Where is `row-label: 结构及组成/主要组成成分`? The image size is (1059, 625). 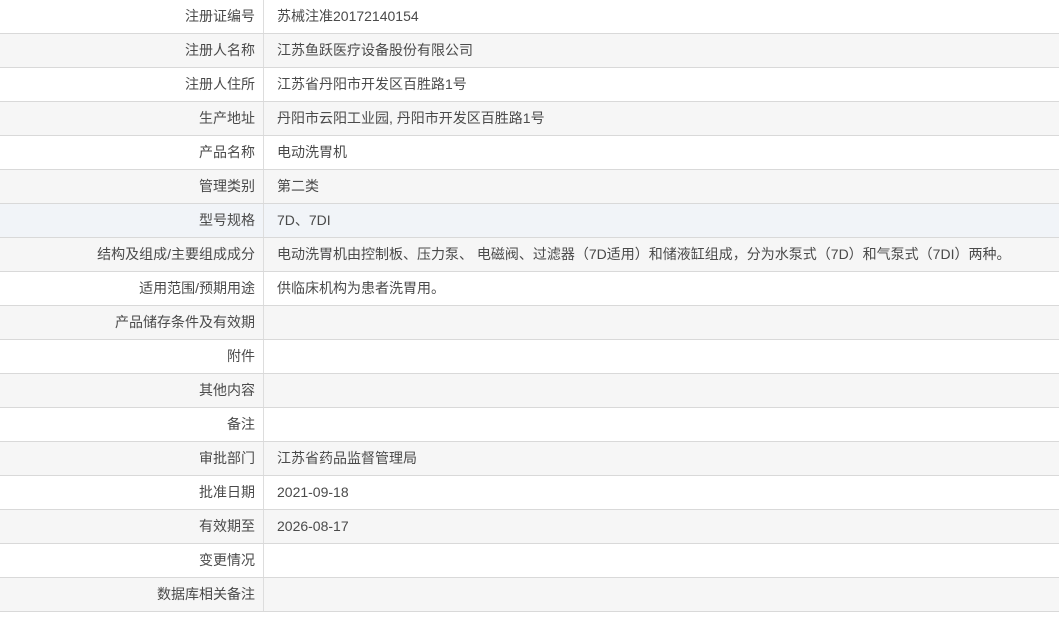
row-label: 结构及组成/主要组成成分 is located at coordinates (132, 254).